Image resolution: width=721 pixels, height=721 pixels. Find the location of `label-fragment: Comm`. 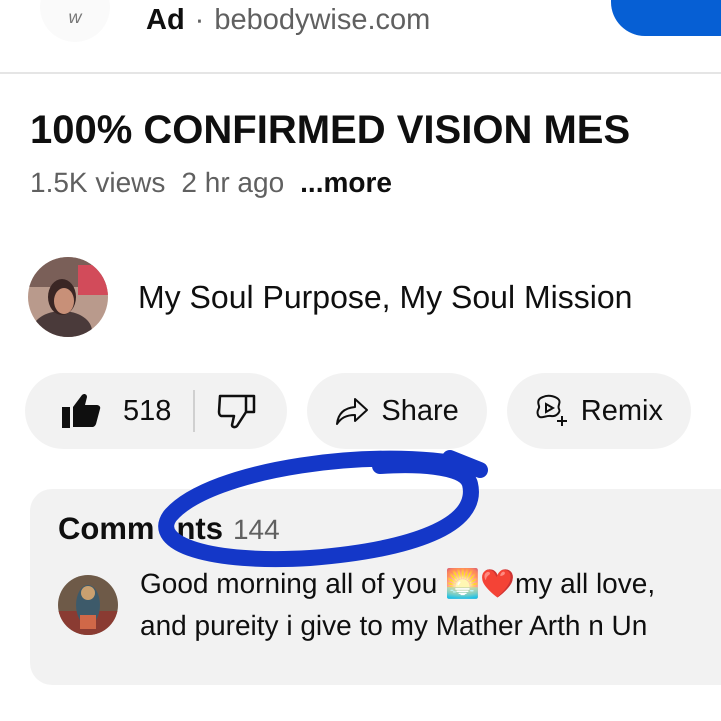

label-fragment: Comm is located at coordinates (106, 529).